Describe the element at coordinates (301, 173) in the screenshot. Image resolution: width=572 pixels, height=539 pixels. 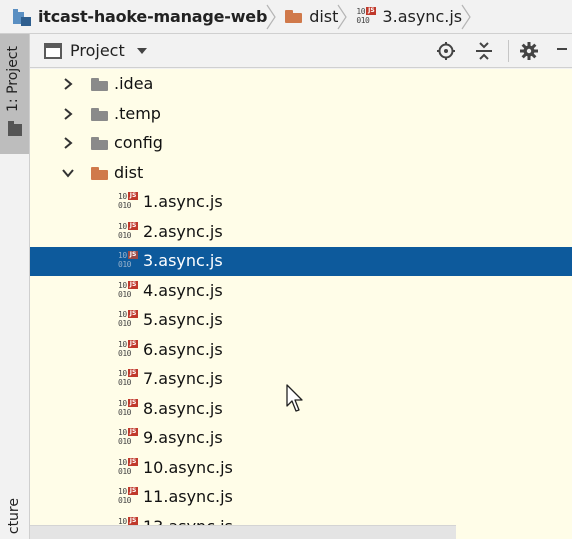
I see `tree-folder-row: dist` at that location.